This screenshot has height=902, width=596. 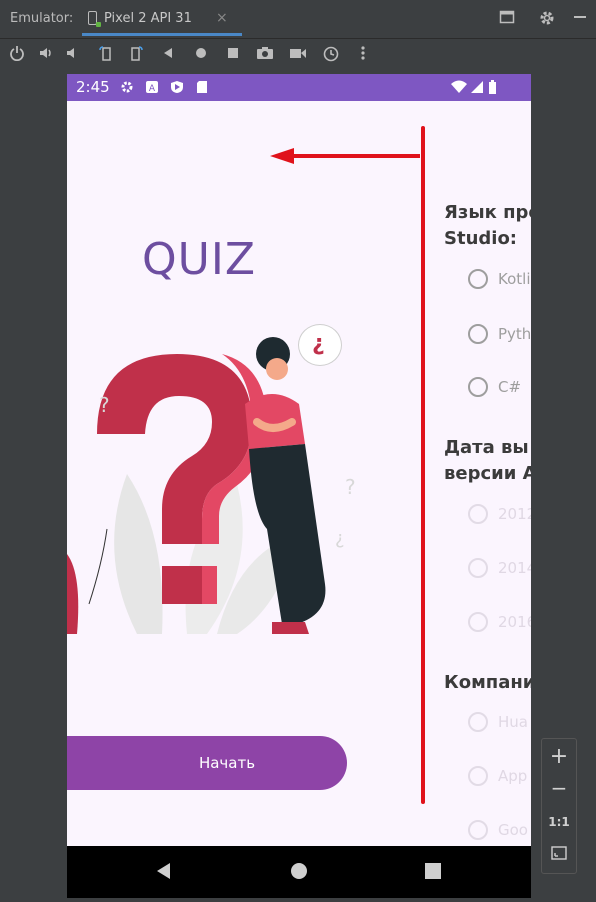 What do you see at coordinates (507, 19) in the screenshot?
I see `window-icon` at bounding box center [507, 19].